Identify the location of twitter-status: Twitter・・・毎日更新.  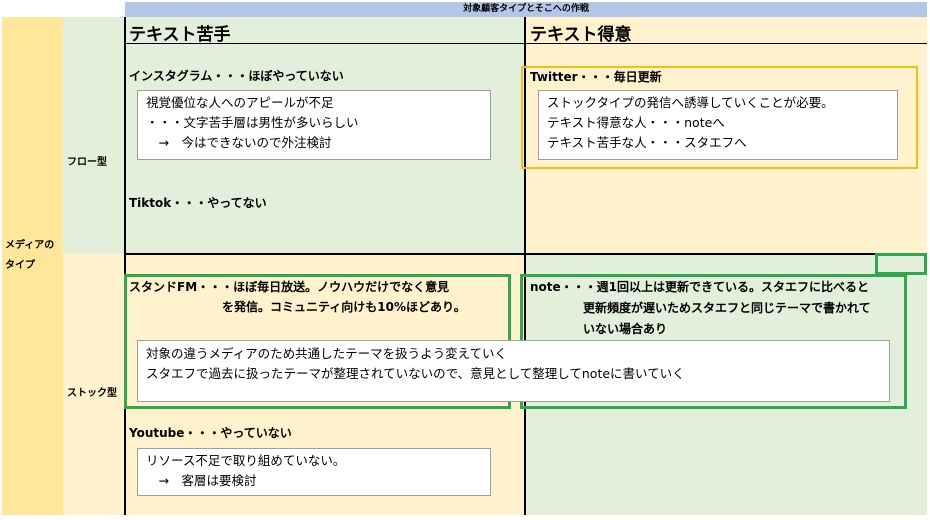
(596, 77).